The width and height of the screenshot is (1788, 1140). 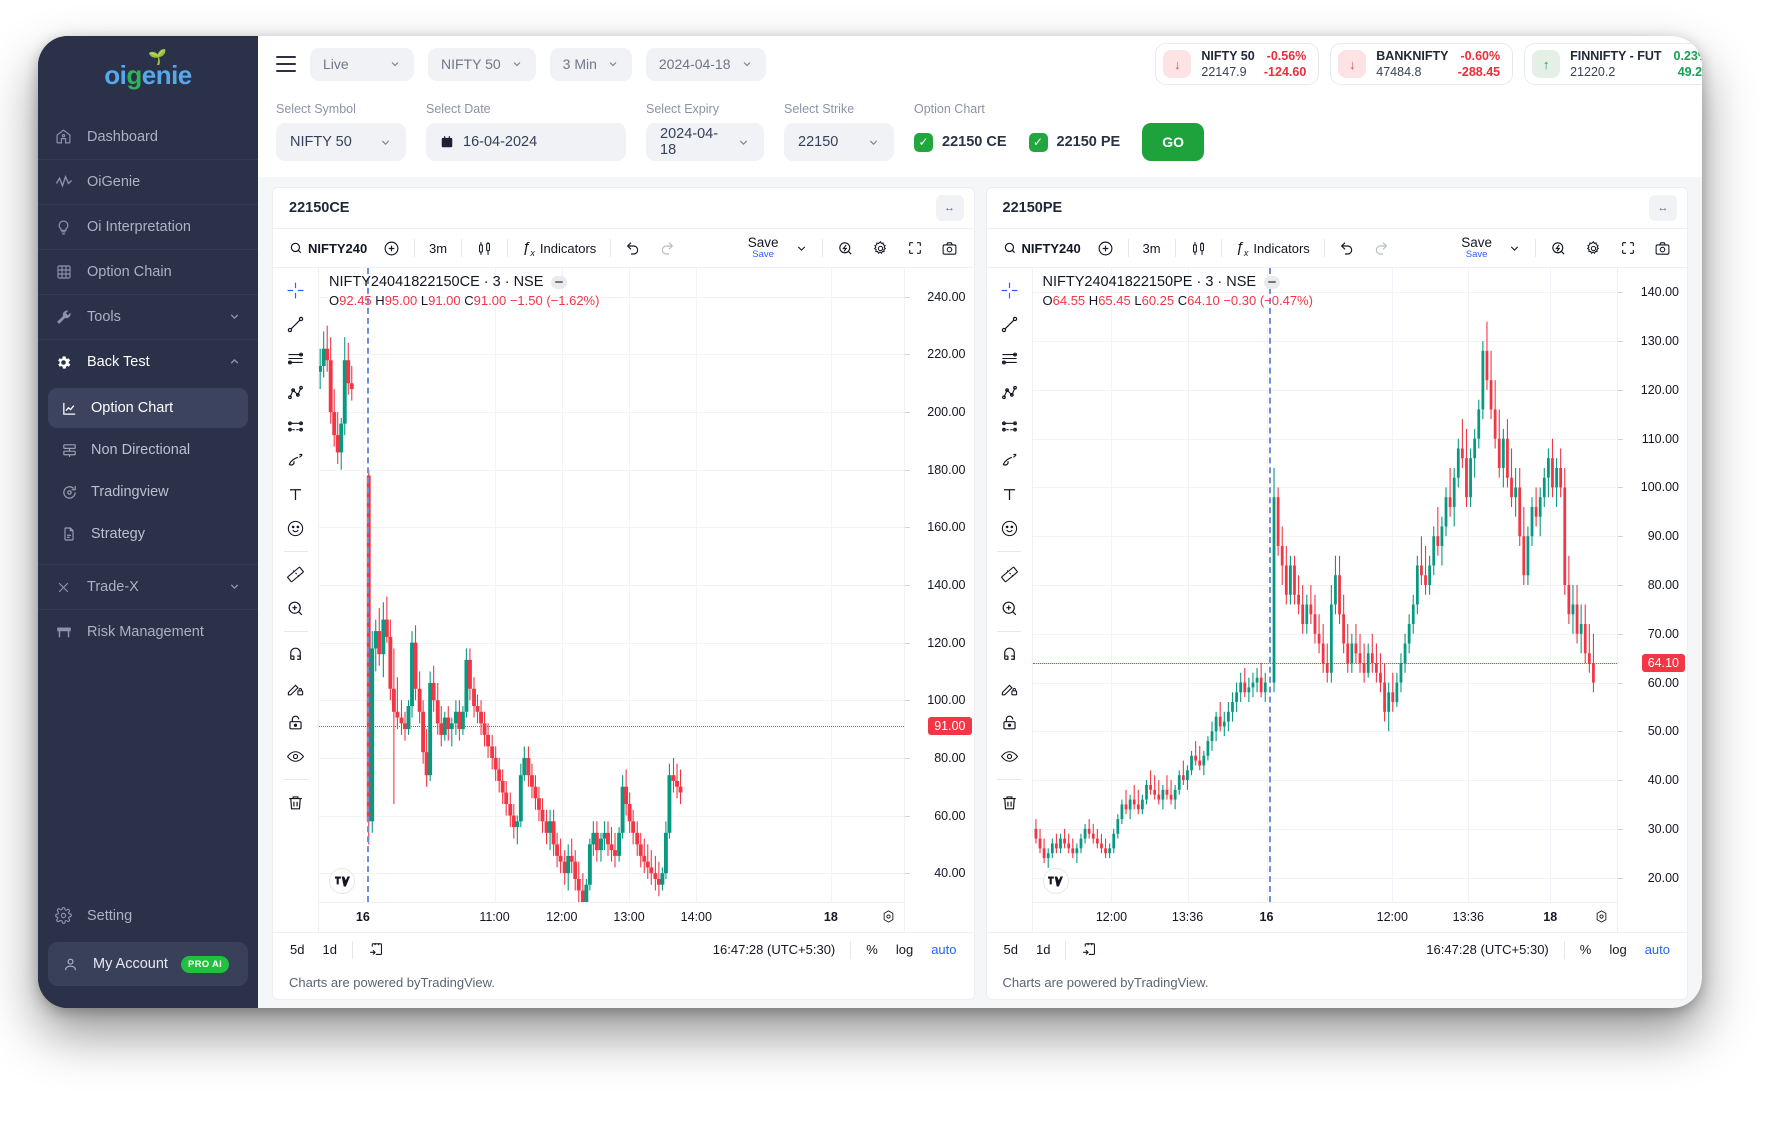 What do you see at coordinates (148, 450) in the screenshot?
I see `sidebar-item-non-directional: Non Directional` at bounding box center [148, 450].